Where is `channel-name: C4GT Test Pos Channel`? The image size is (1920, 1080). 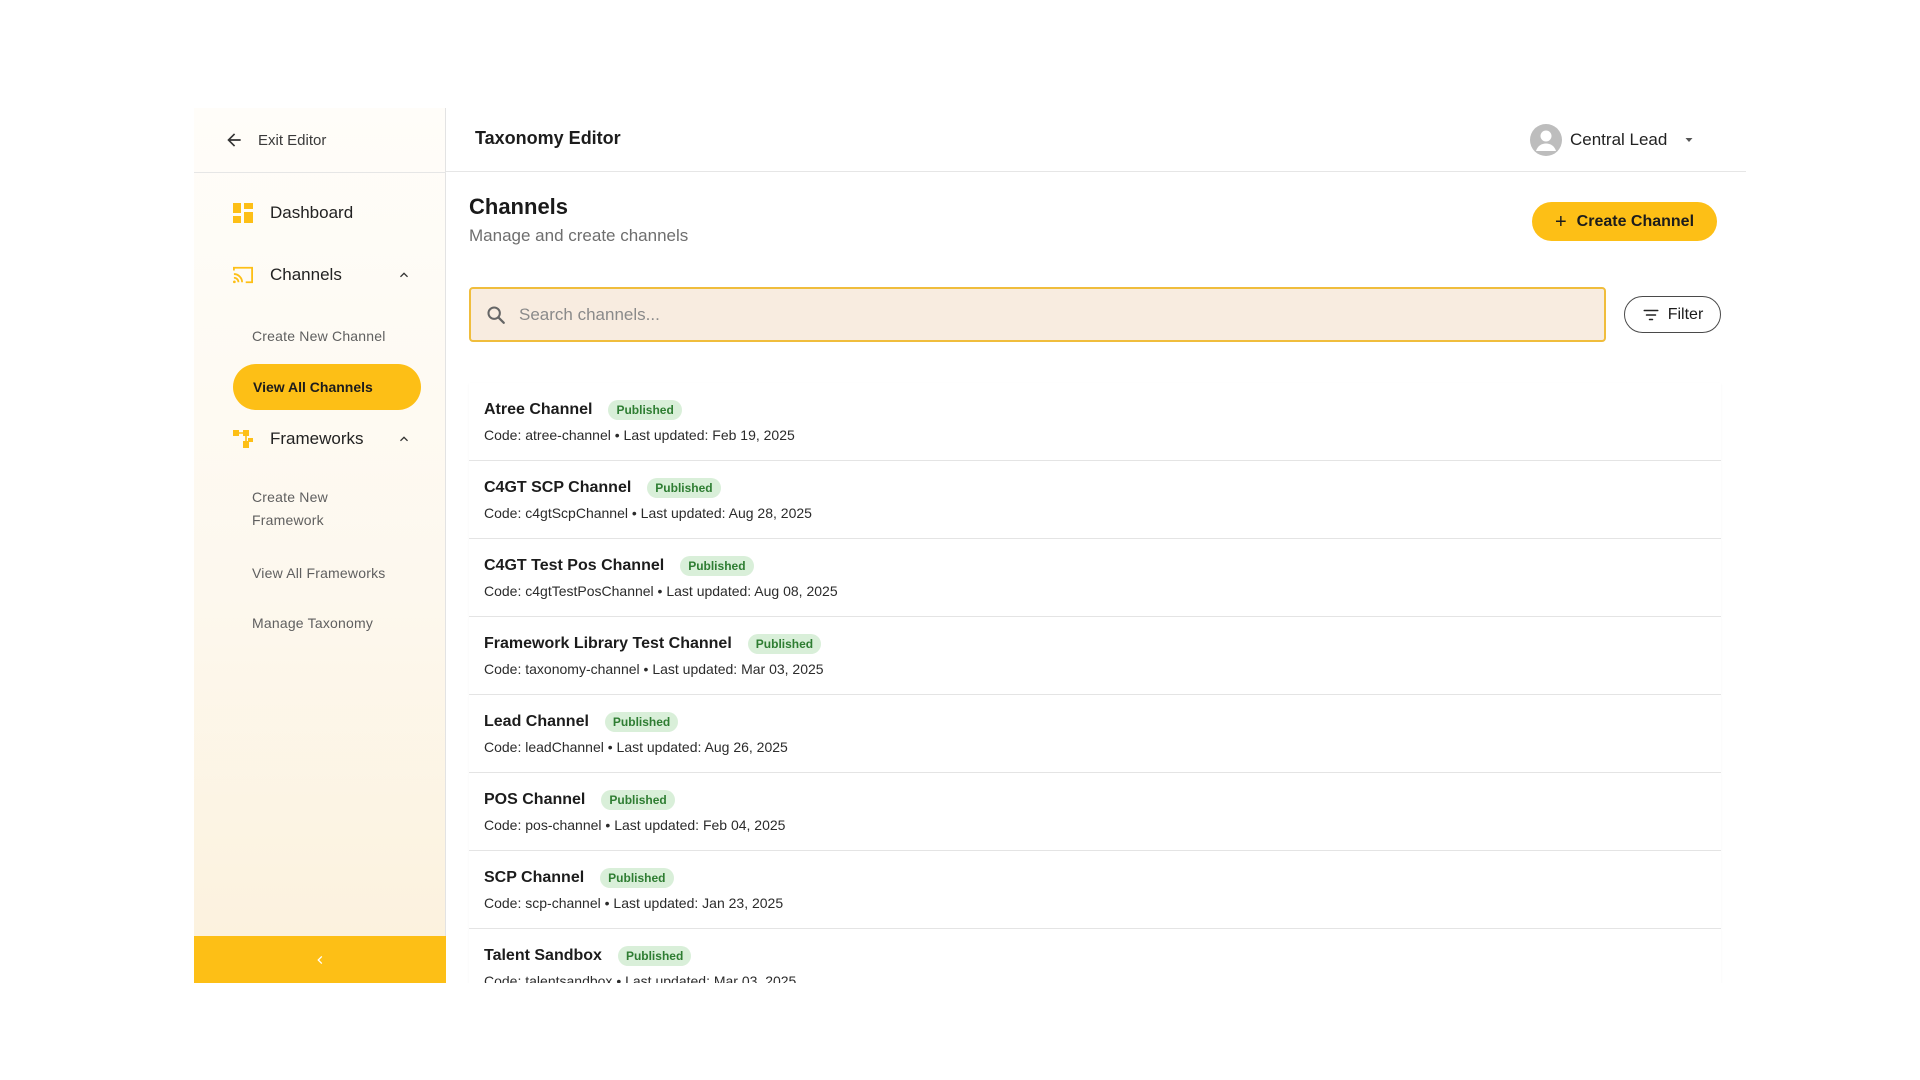 channel-name: C4GT Test Pos Channel is located at coordinates (574, 565).